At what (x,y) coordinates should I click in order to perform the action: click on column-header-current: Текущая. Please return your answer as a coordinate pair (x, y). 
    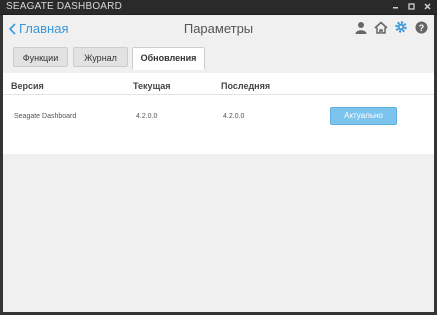
    Looking at the image, I should click on (152, 86).